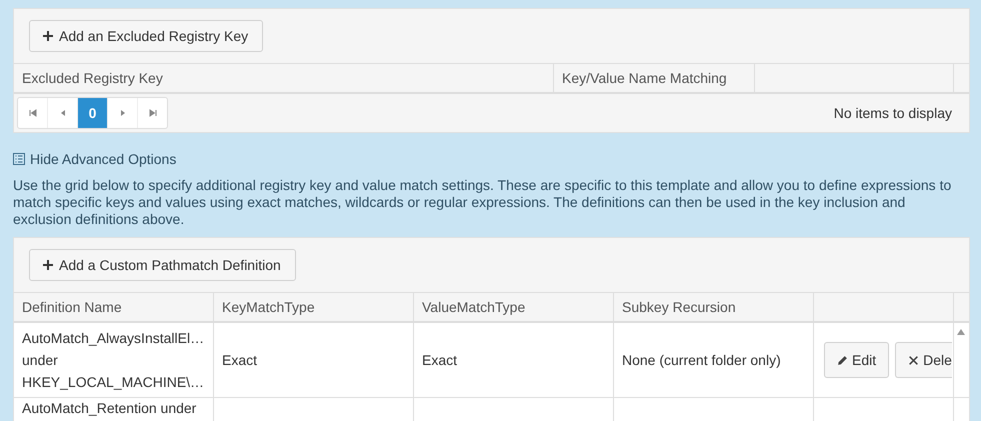 Image resolution: width=981 pixels, height=421 pixels. What do you see at coordinates (857, 360) in the screenshot?
I see `edit-button: Edit` at bounding box center [857, 360].